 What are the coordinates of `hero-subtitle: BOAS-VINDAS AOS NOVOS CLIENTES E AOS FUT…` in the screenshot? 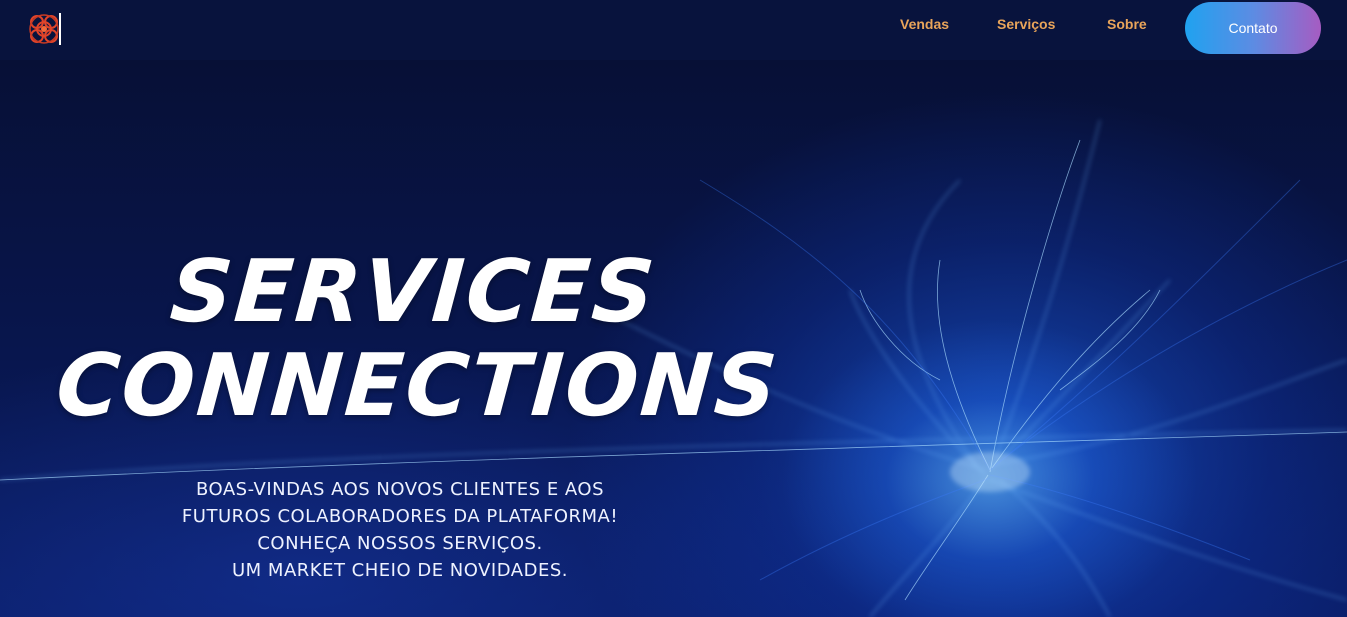 It's located at (400, 530).